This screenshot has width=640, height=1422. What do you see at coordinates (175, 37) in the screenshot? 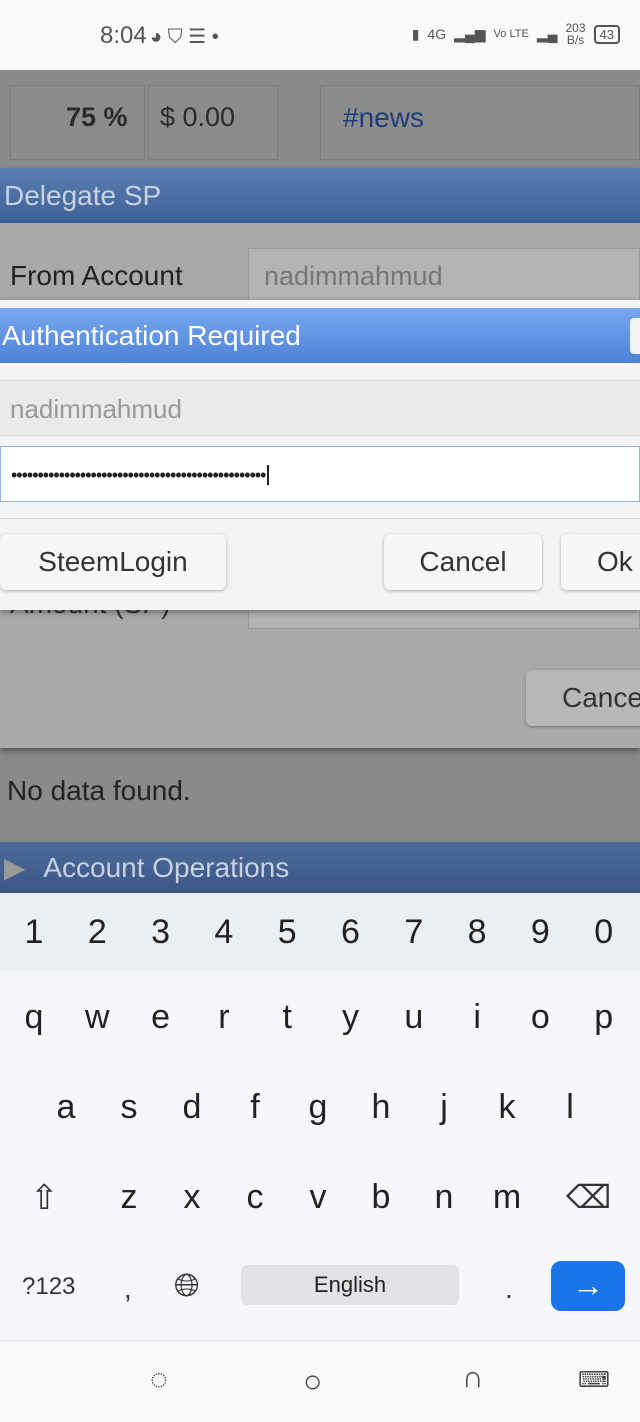
I see `shield-icon: ⛉` at bounding box center [175, 37].